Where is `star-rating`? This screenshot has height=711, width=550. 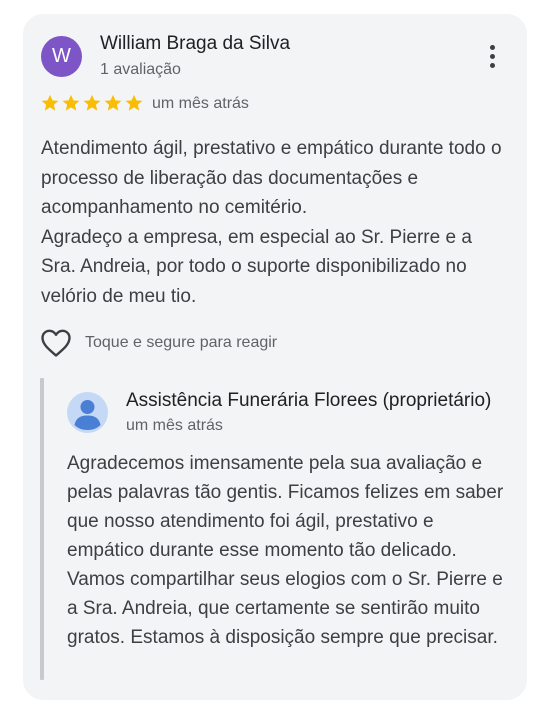
star-rating is located at coordinates (92, 104).